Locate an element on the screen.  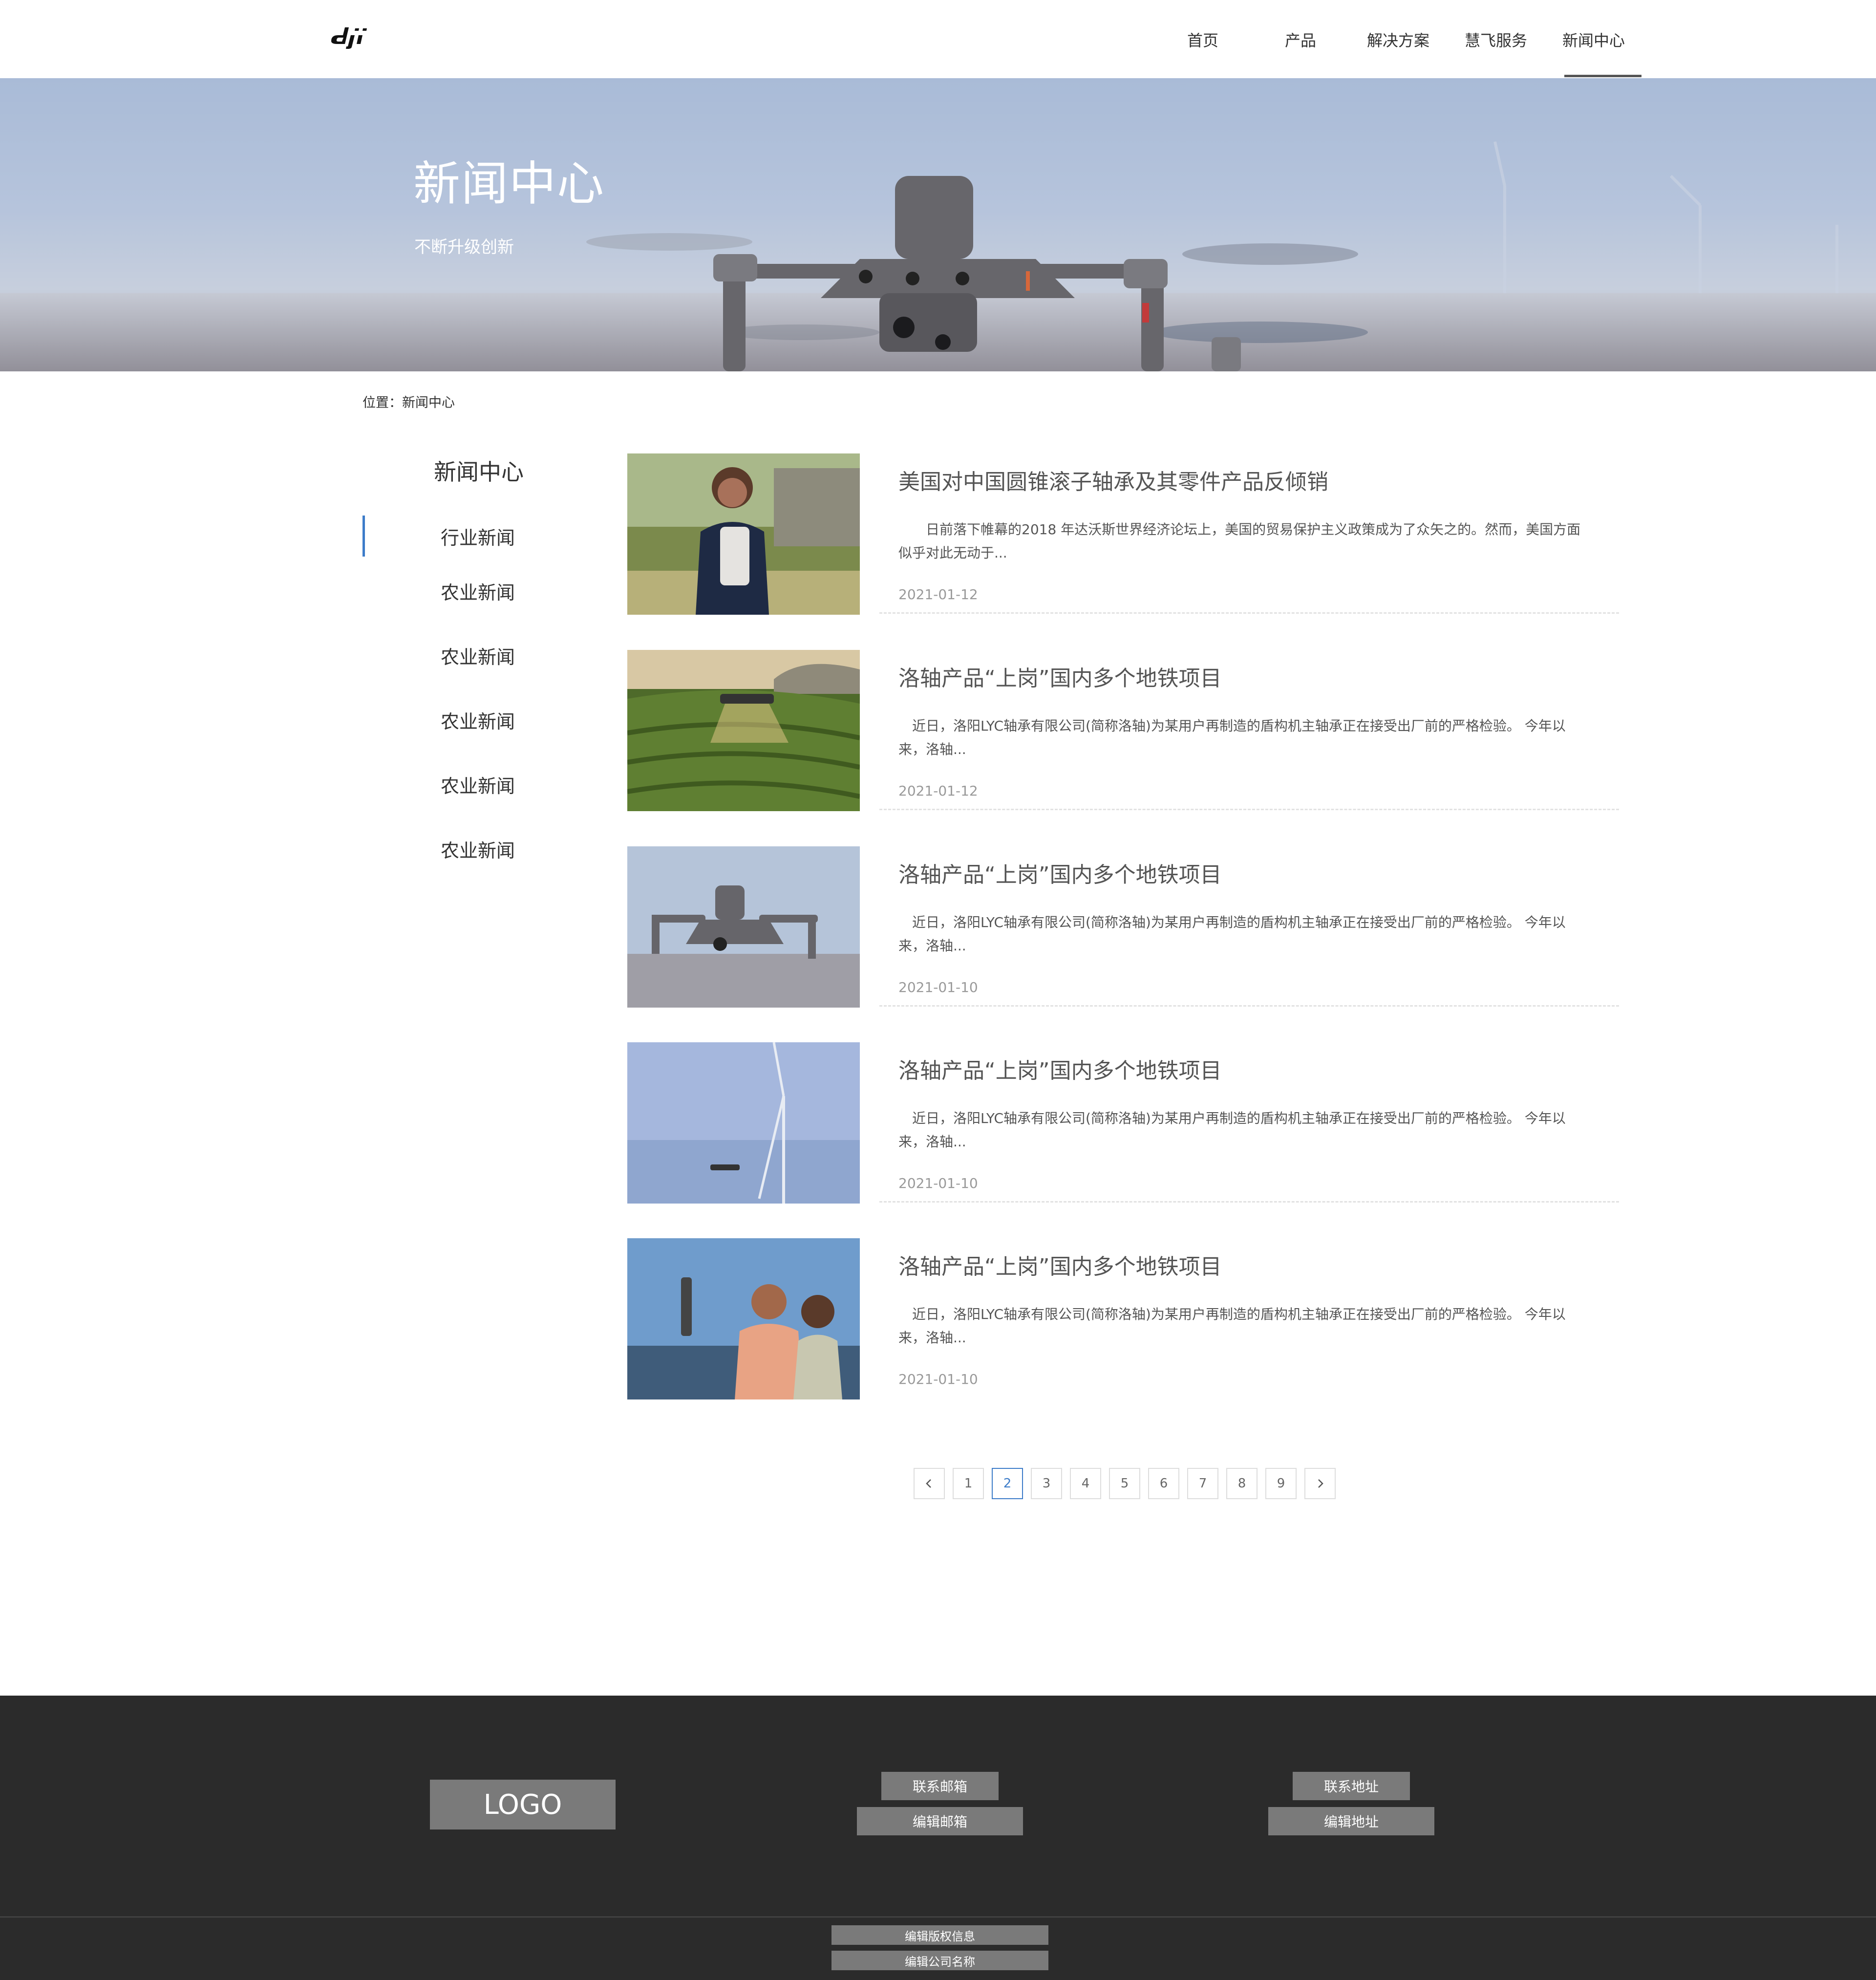
page-button: 9 is located at coordinates (1281, 1483).